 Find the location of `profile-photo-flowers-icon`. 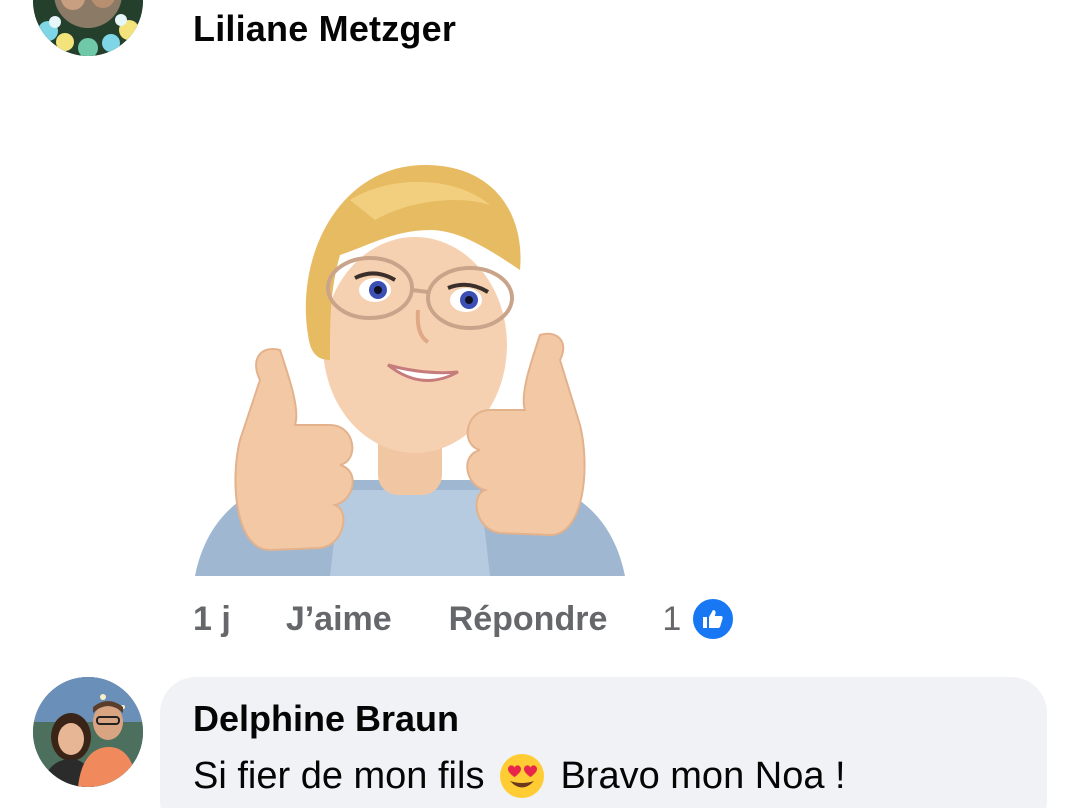

profile-photo-flowers-icon is located at coordinates (88, 28).